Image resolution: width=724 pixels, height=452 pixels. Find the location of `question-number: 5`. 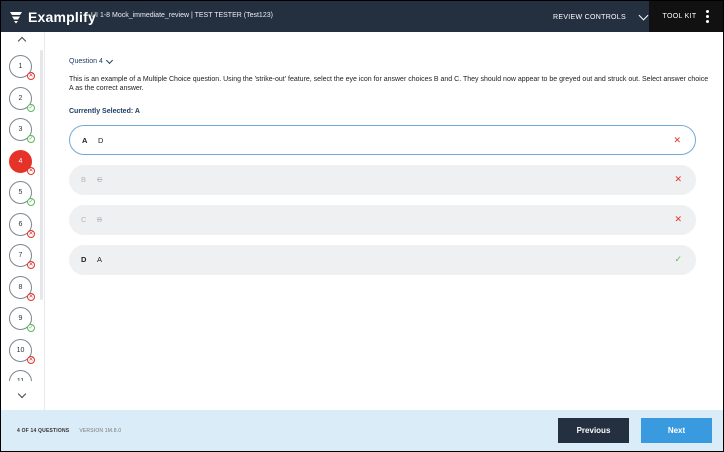

question-number: 5 is located at coordinates (20, 192).